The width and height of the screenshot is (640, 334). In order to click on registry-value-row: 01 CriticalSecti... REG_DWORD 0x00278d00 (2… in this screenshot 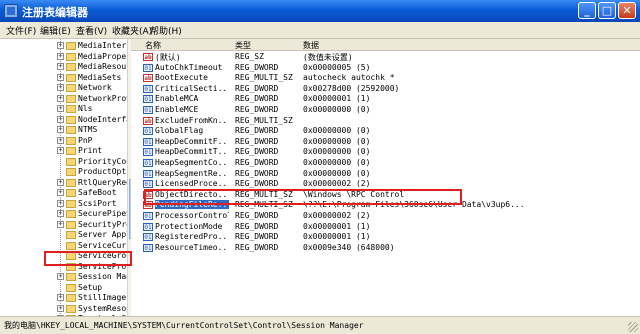, I will do `click(385, 89)`.